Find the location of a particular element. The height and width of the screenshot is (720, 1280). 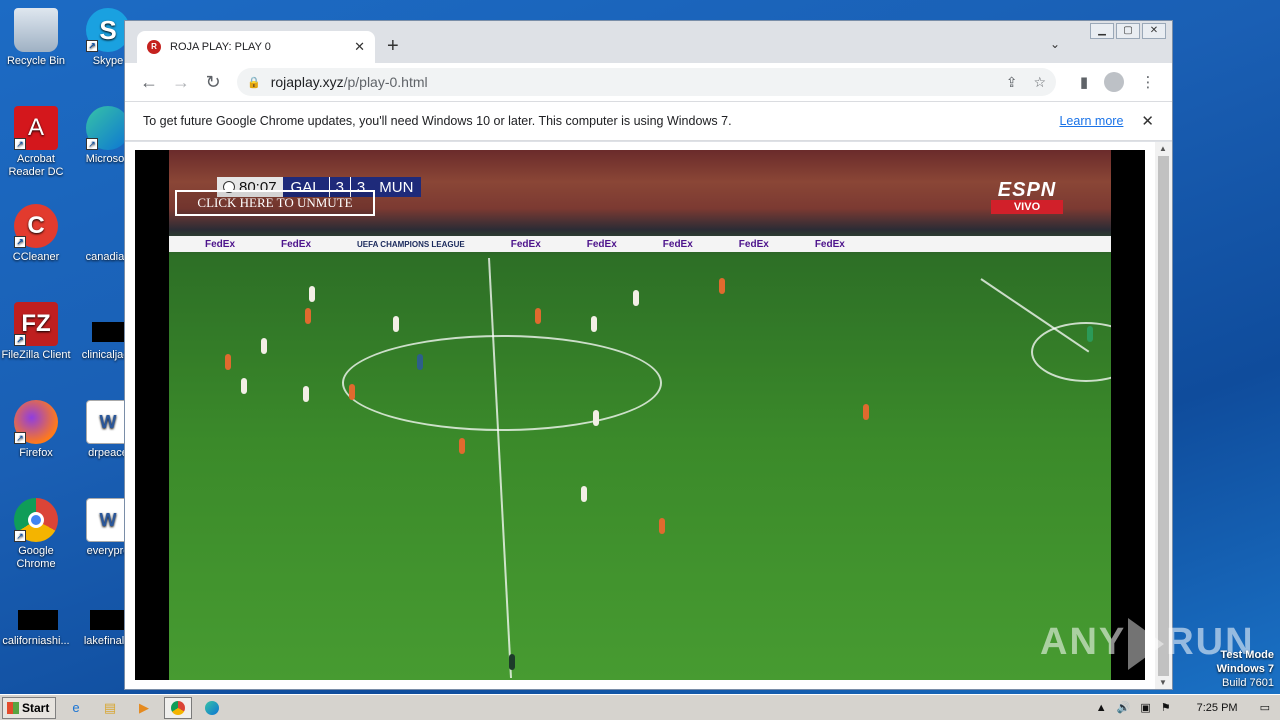

acrobat-icon: A ↗ is located at coordinates (36, 128).